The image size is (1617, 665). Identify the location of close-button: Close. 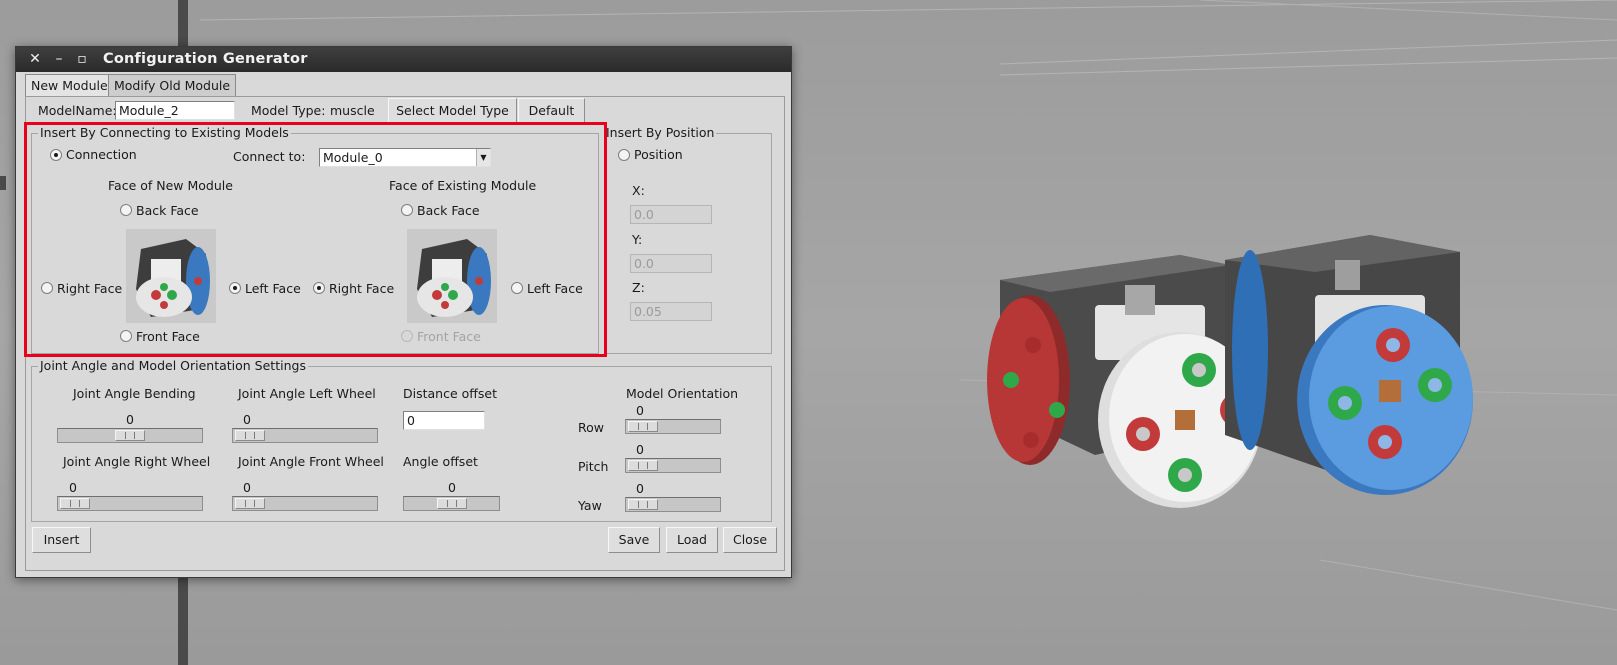
(750, 540).